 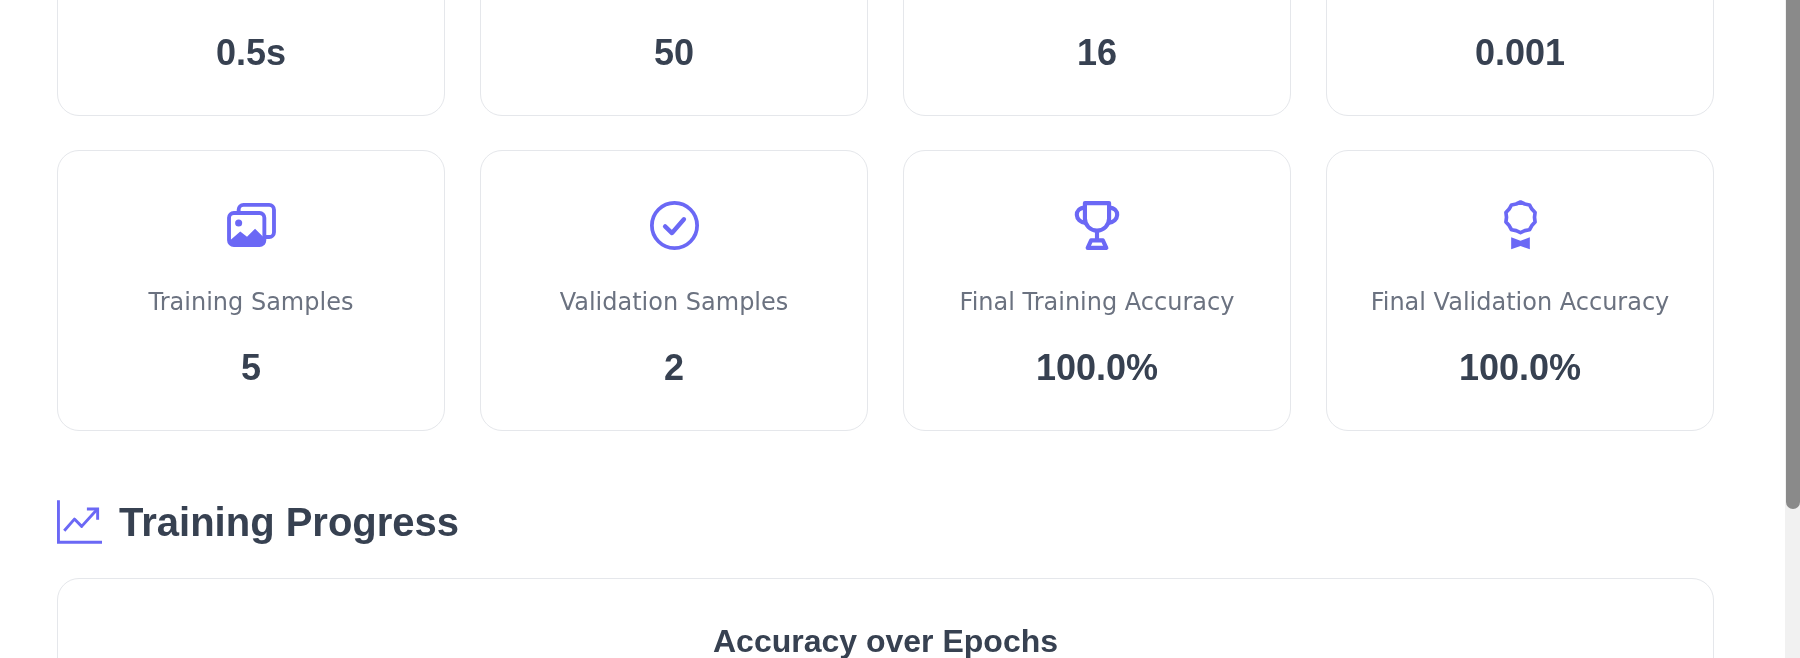 What do you see at coordinates (1520, 53) in the screenshot?
I see `stat-value: 0.001` at bounding box center [1520, 53].